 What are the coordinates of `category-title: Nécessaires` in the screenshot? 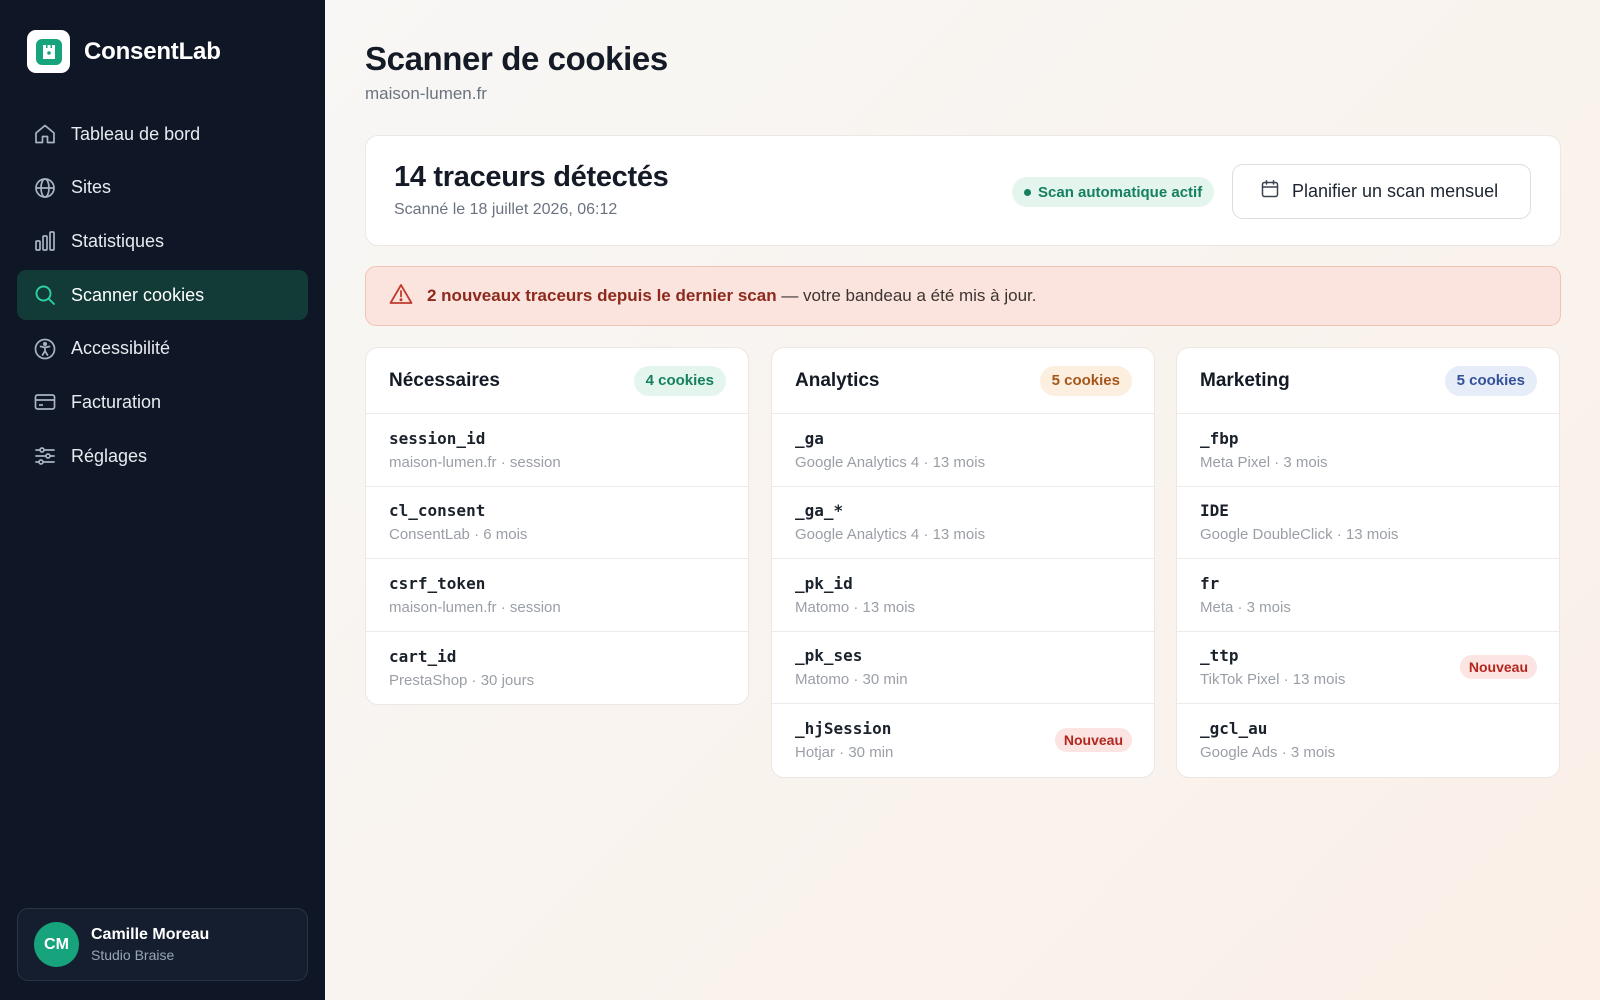 It's located at (444, 380).